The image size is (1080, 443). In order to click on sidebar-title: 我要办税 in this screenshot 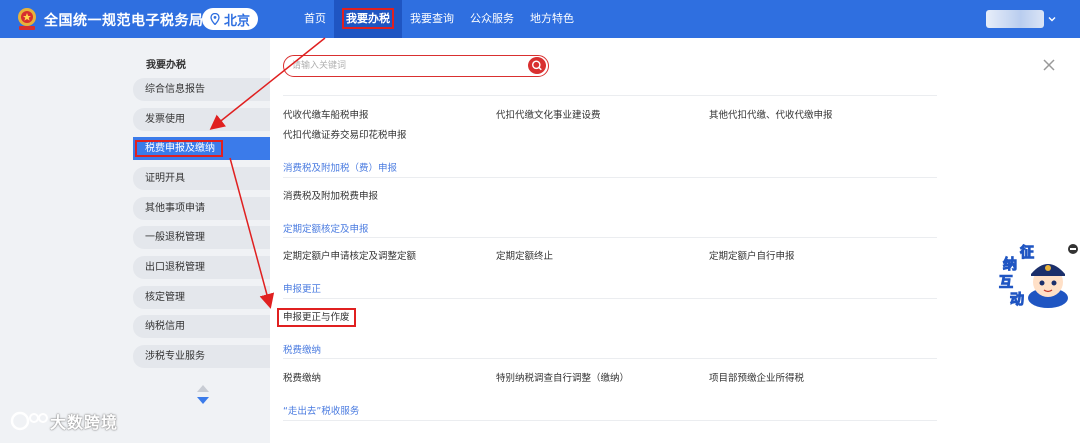, I will do `click(166, 65)`.